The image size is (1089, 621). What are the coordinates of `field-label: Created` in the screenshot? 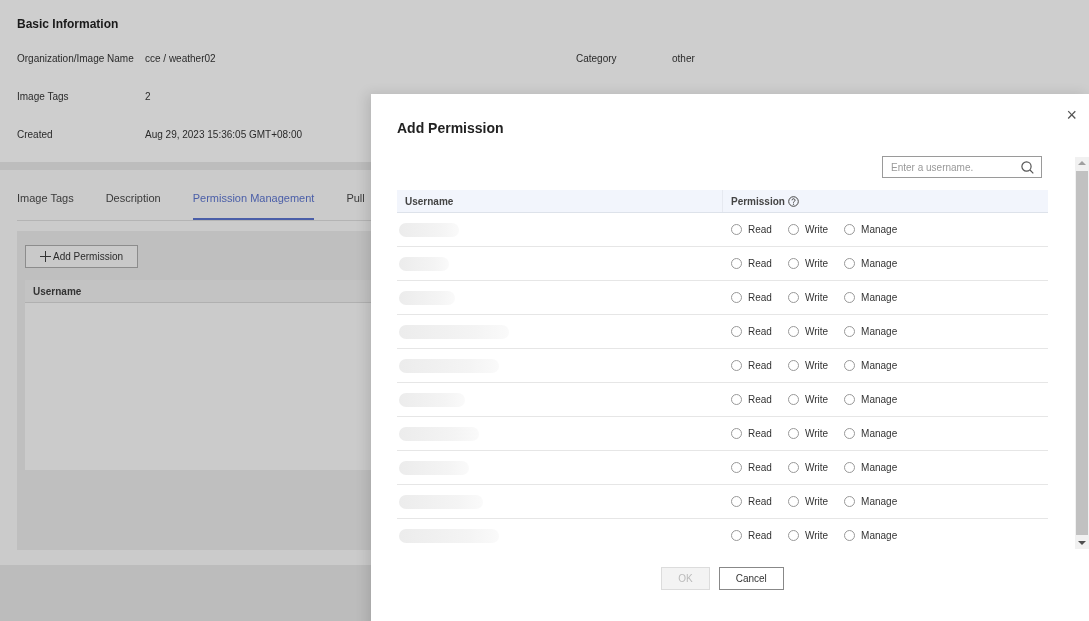 It's located at (35, 135).